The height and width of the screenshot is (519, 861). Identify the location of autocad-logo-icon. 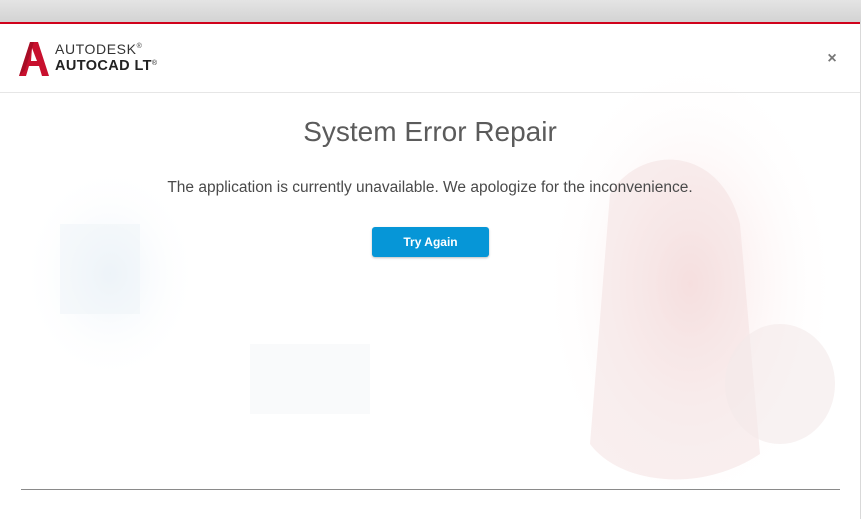
(34, 59).